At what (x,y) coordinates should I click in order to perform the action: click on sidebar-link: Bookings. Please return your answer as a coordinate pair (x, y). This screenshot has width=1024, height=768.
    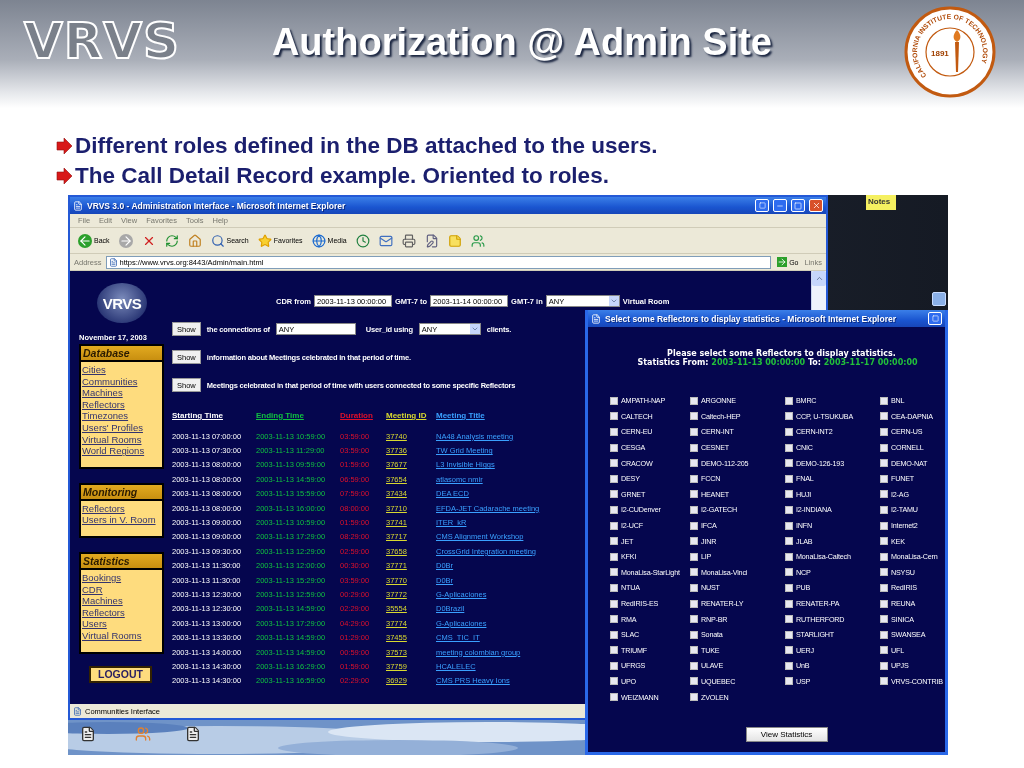
    Looking at the image, I should click on (121, 577).